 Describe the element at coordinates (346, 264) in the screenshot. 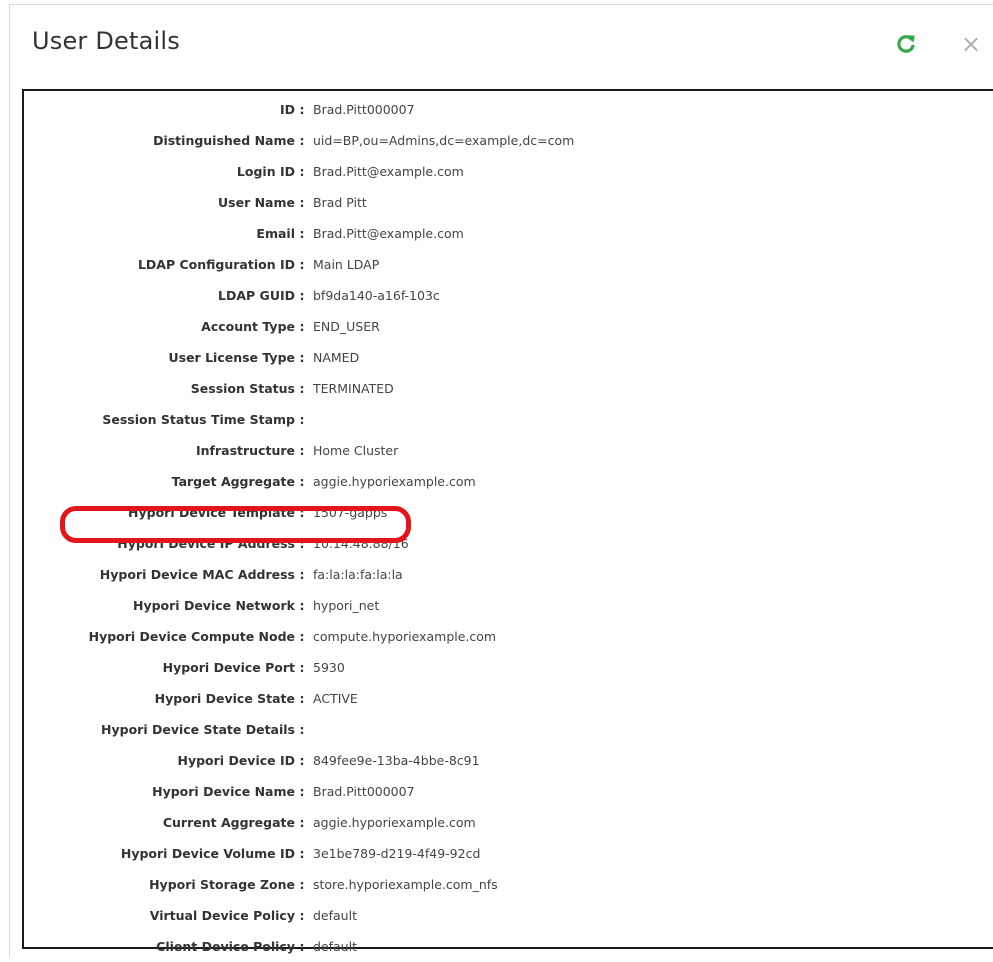

I see `detail-value: Main LDAP` at that location.